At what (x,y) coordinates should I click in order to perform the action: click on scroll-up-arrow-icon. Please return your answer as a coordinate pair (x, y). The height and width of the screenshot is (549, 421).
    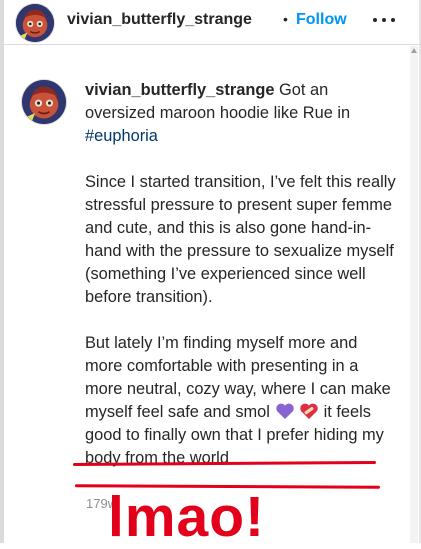
    Looking at the image, I should click on (414, 50).